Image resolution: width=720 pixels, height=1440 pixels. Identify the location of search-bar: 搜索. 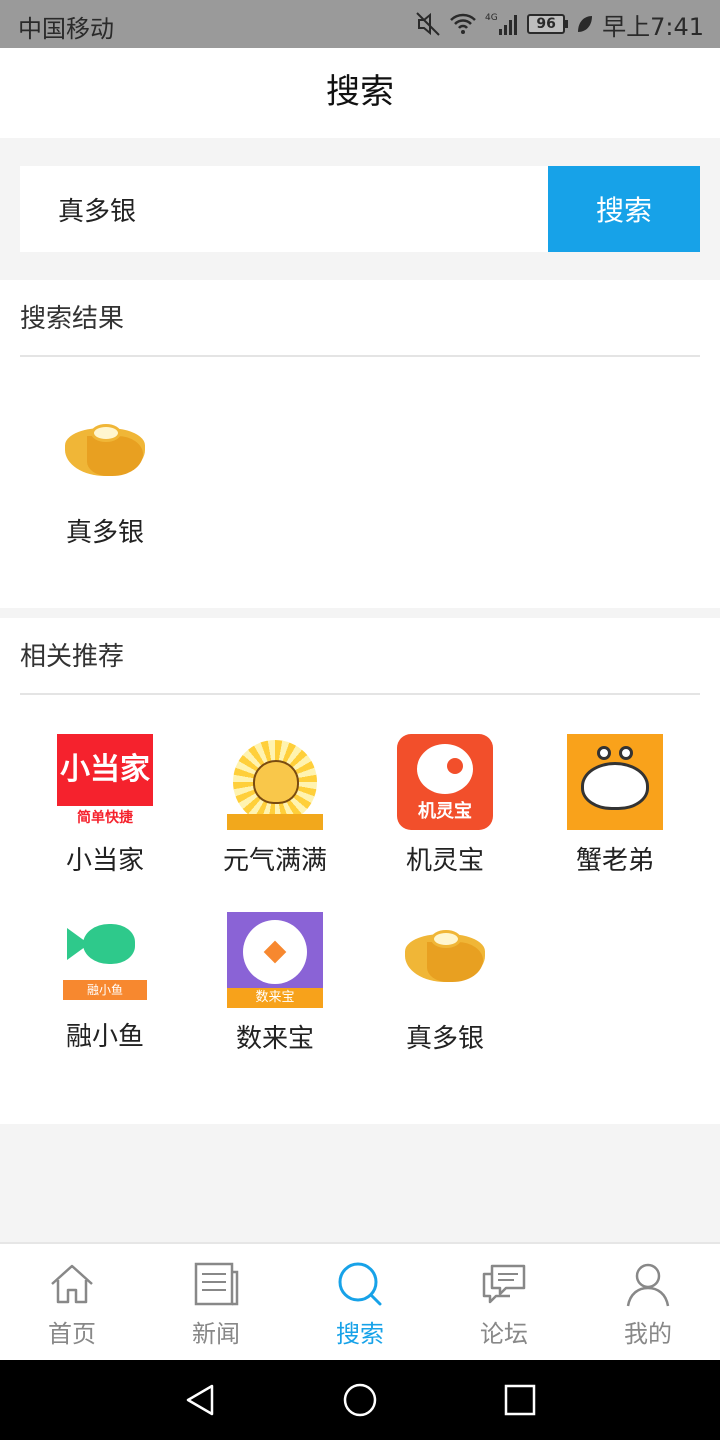
(360, 209).